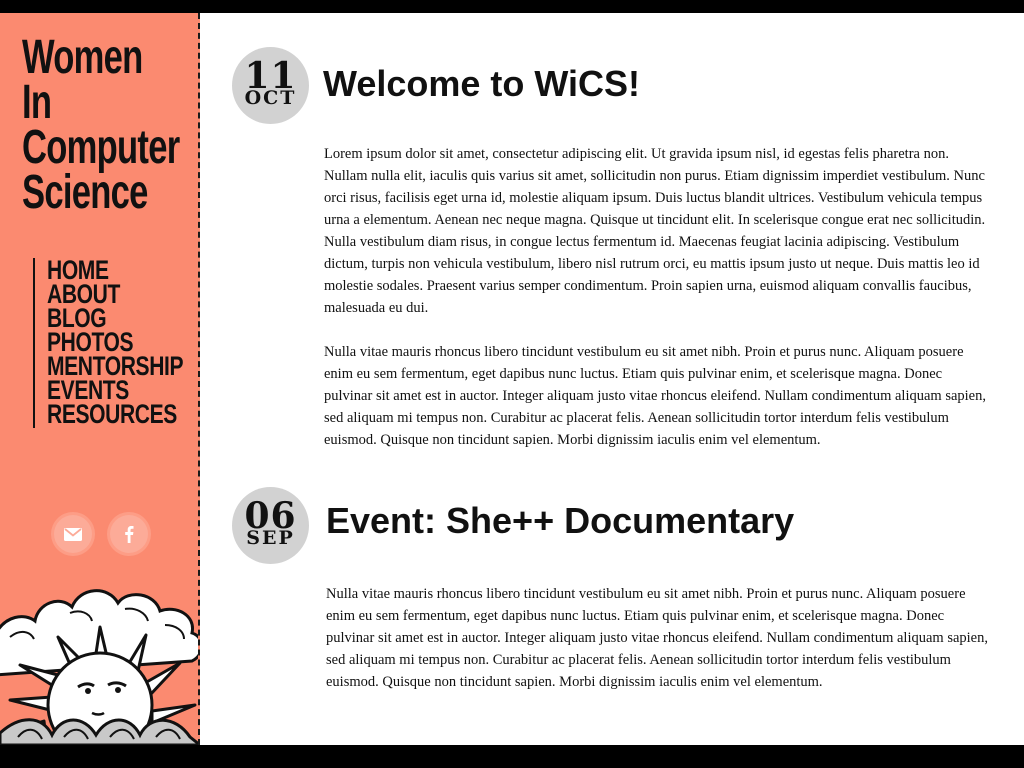  I want to click on date-badge: 11 OCT, so click(270, 85).